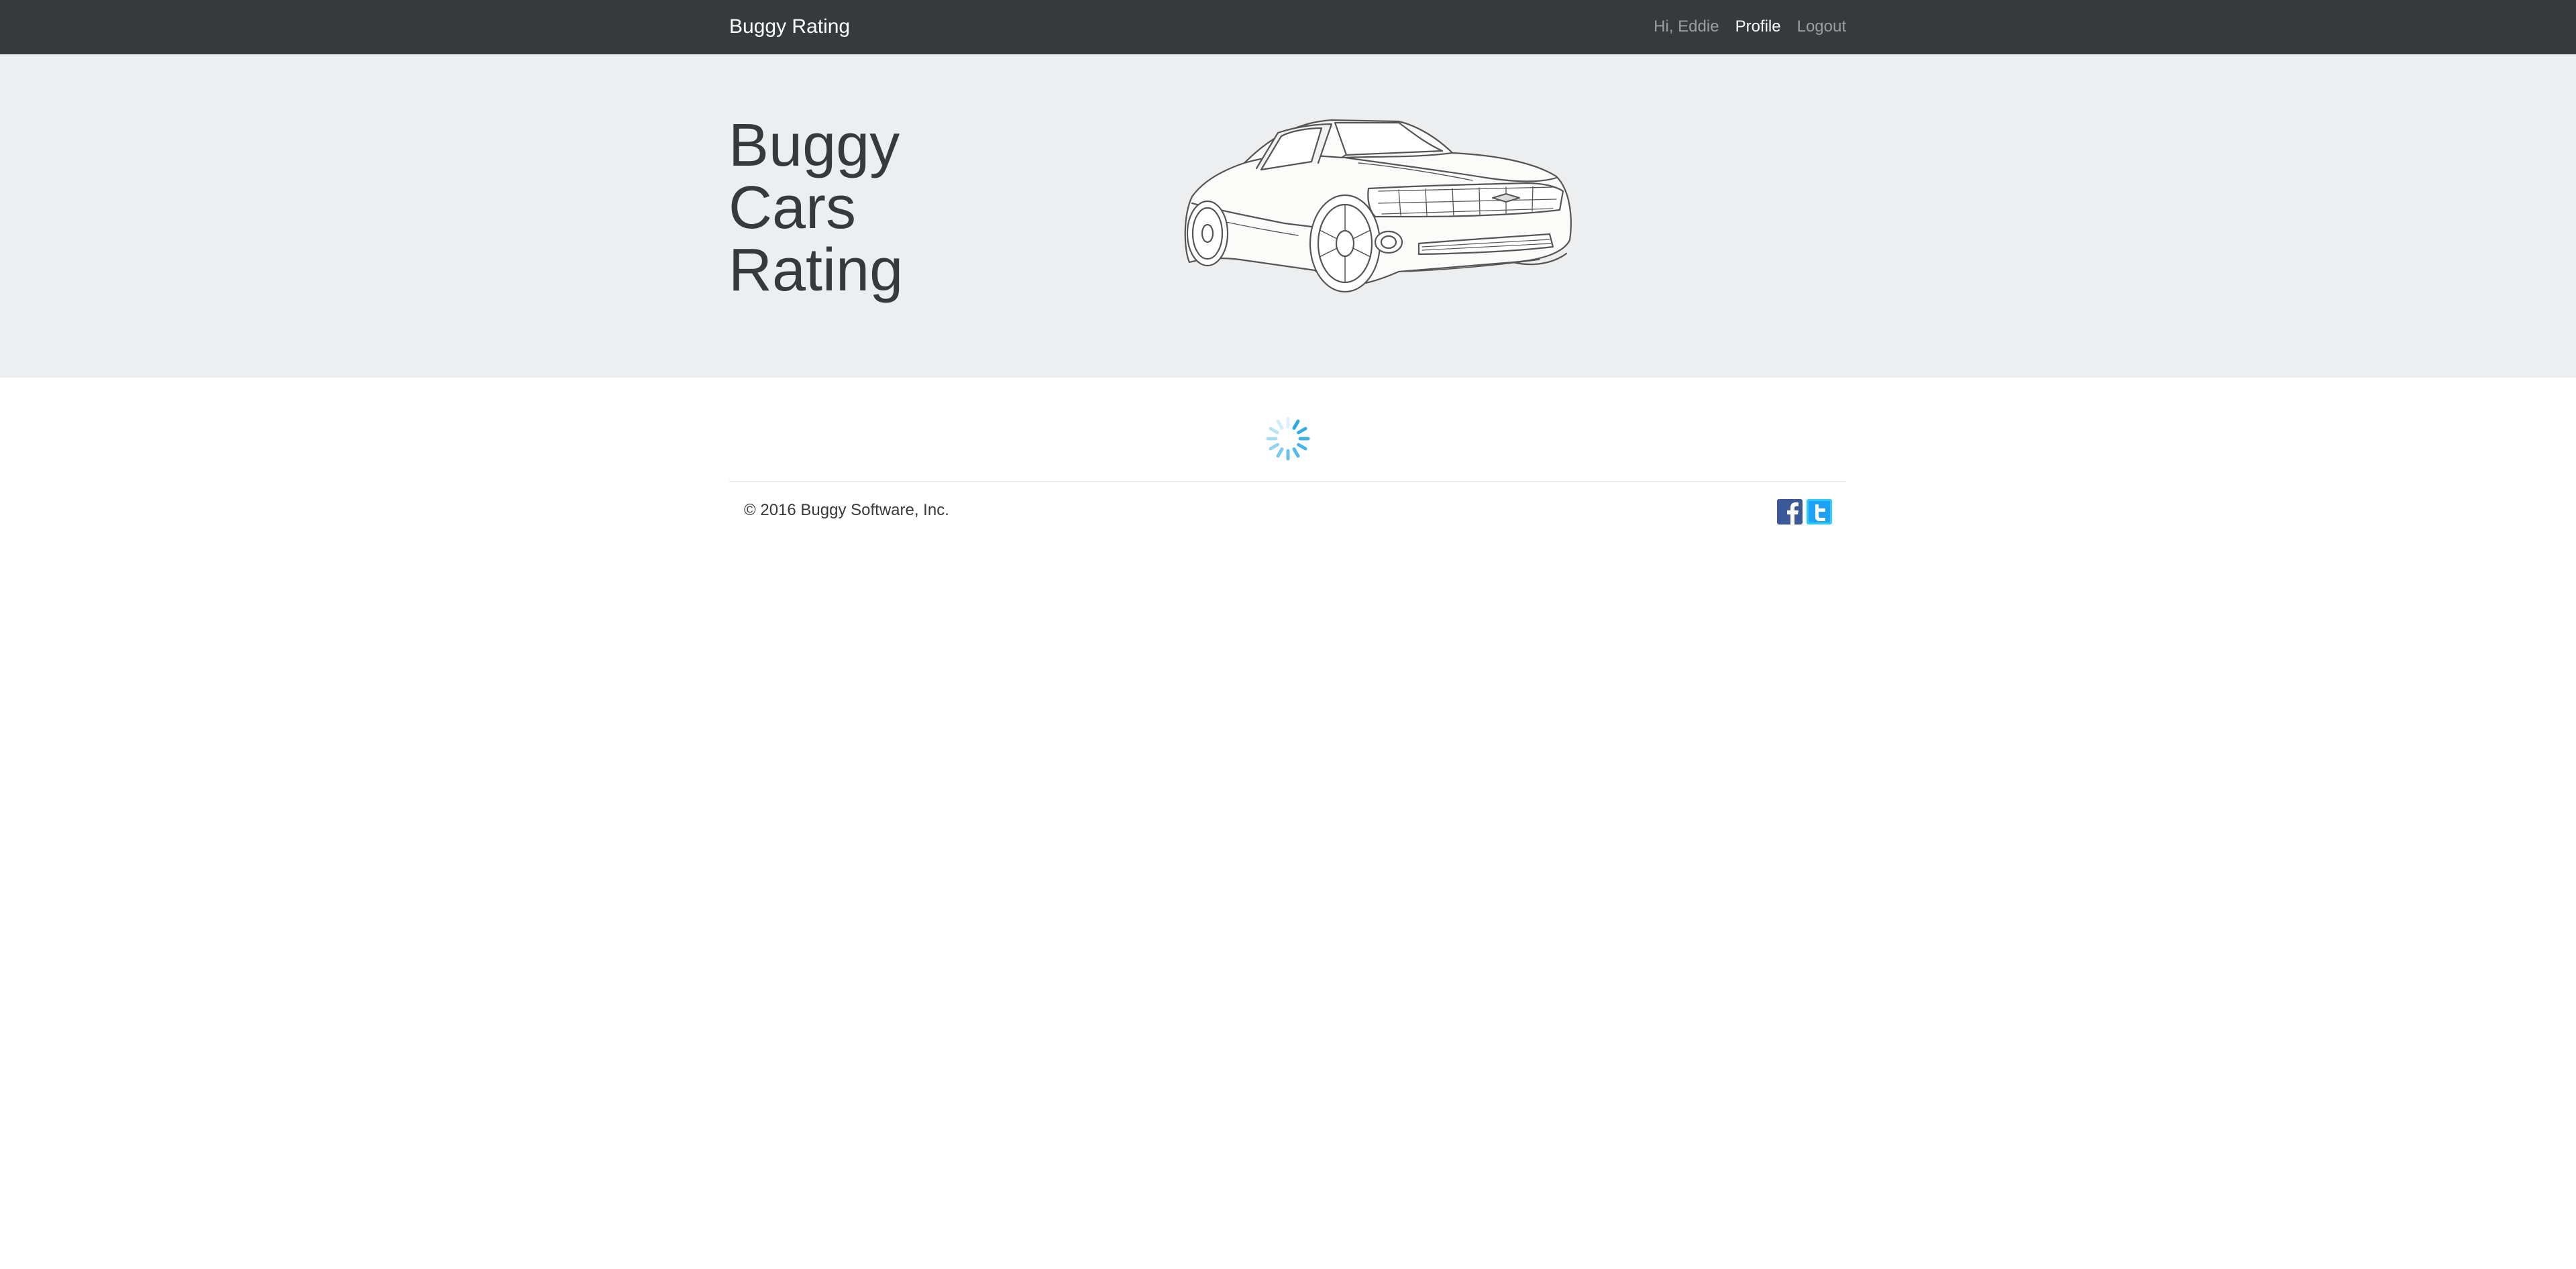 The image size is (2576, 1269). What do you see at coordinates (846, 510) in the screenshot?
I see `copyright-text: © 2016 Buggy Software, Inc.` at bounding box center [846, 510].